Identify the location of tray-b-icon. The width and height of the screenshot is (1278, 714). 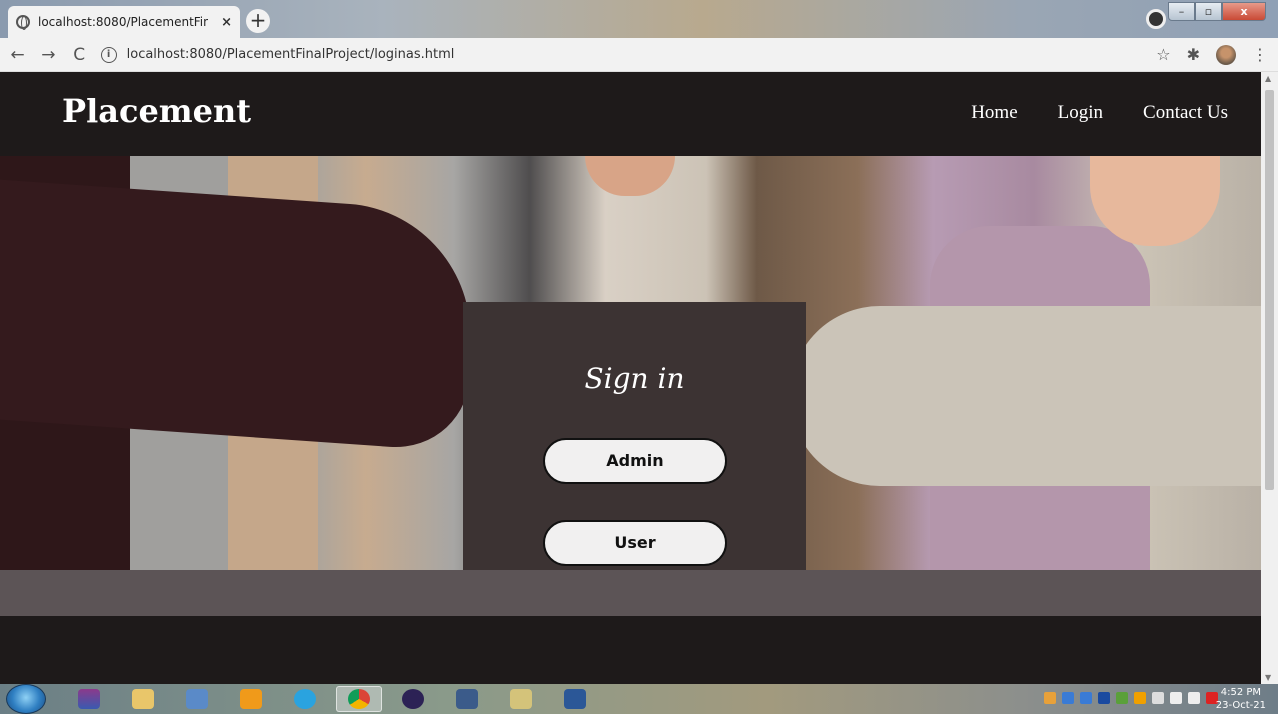
(1104, 698).